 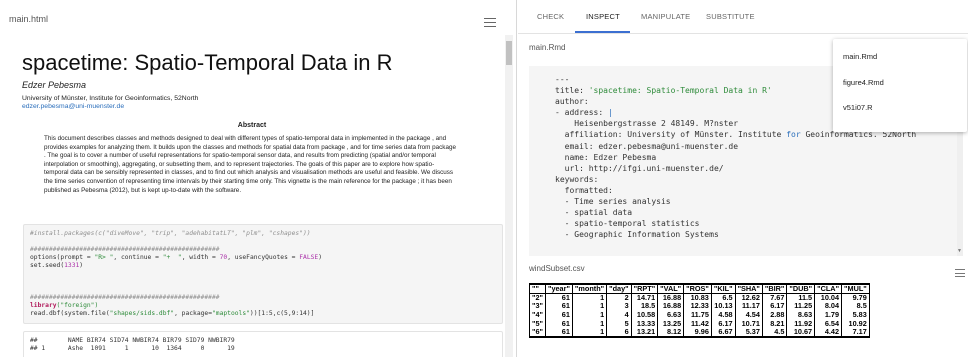 I want to click on table-cell: 4.54, so click(x=748, y=315).